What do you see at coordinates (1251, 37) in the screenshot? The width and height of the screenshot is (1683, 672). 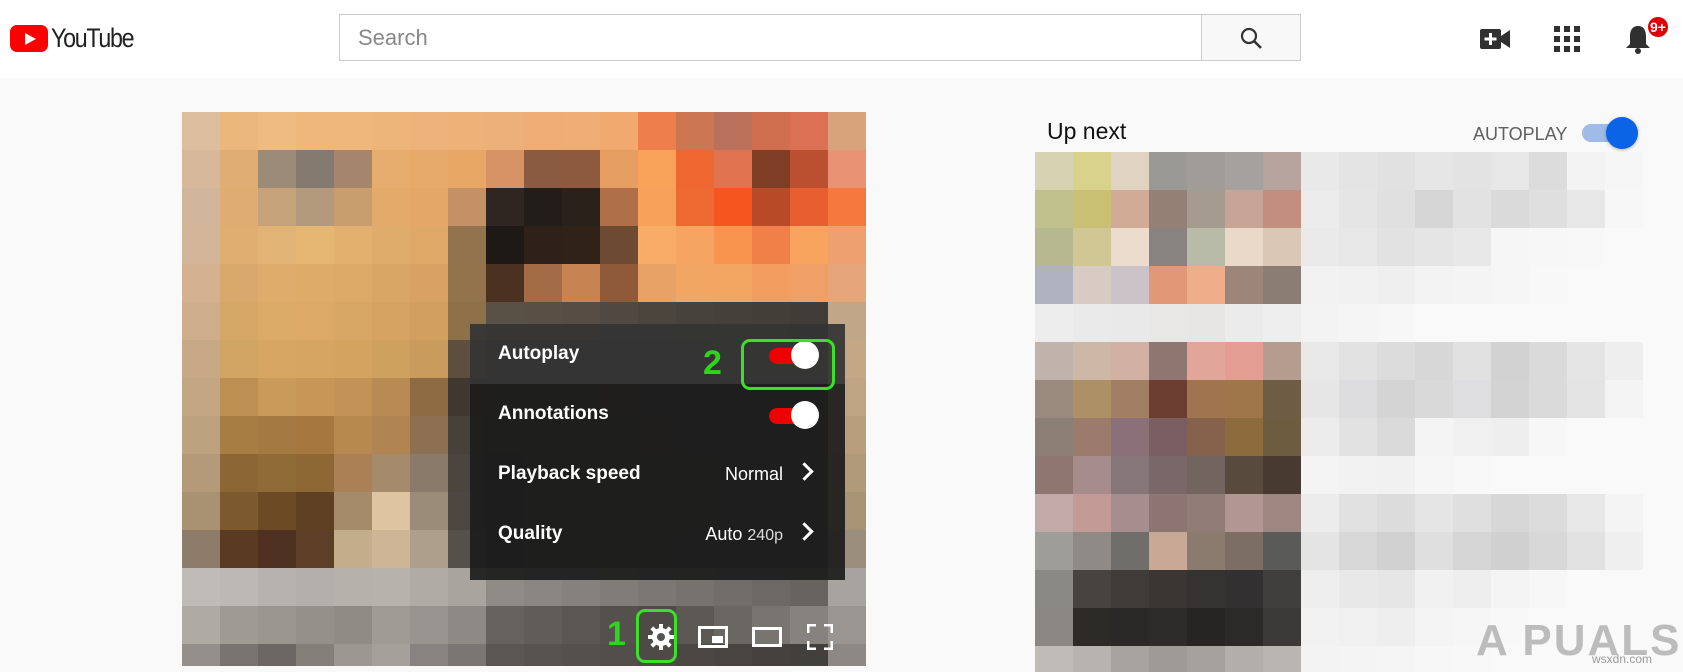 I see `search-button` at bounding box center [1251, 37].